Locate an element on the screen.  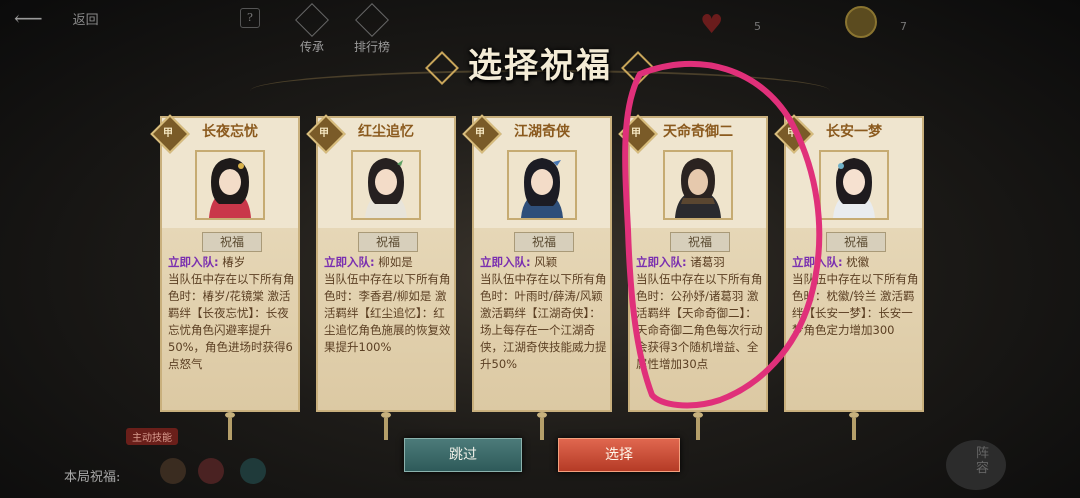
card-header: 甲 红尘追忆 is located at coordinates (380, 134).